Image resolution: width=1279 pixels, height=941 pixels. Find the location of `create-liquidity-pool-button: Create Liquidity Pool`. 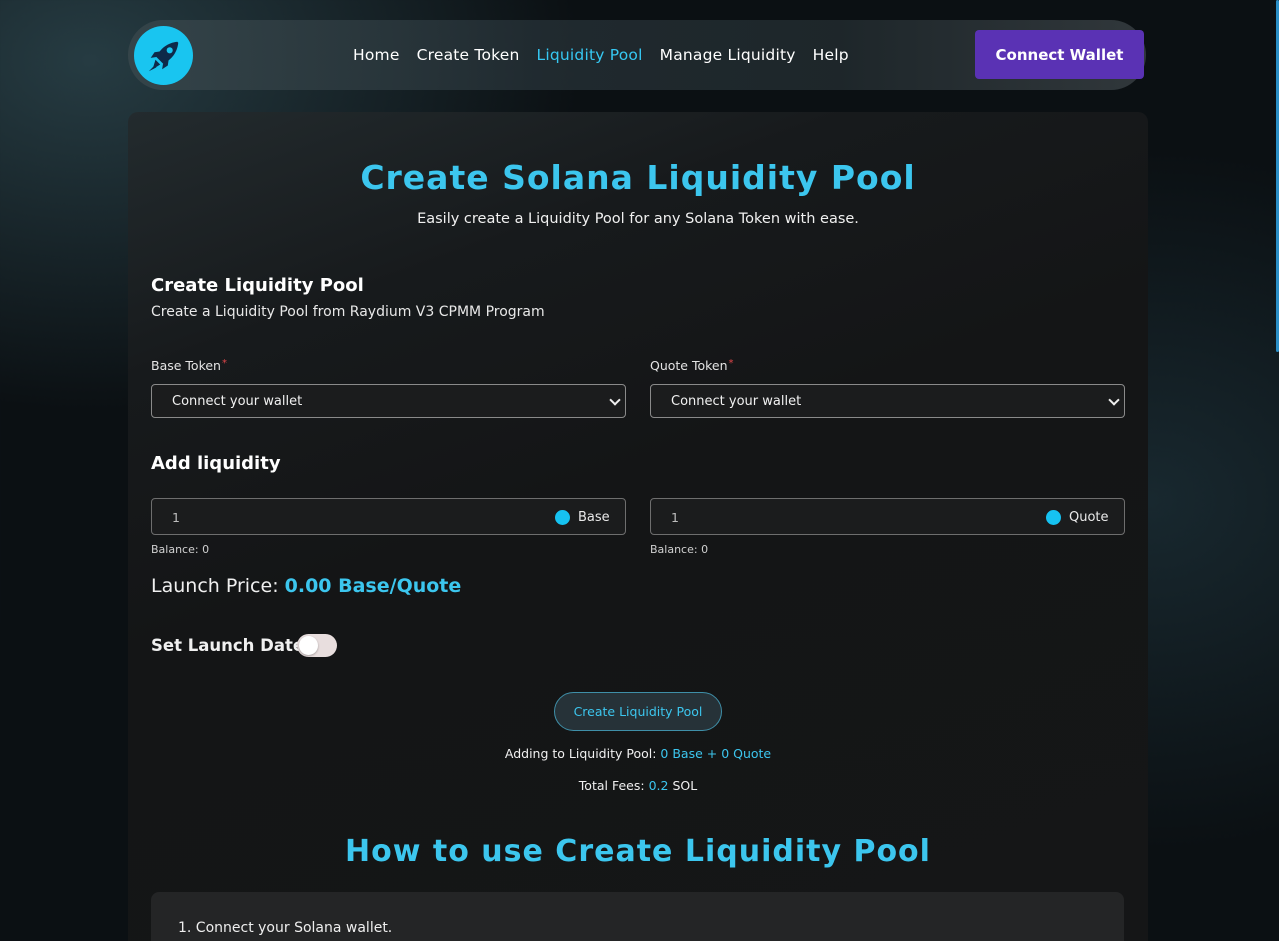

create-liquidity-pool-button: Create Liquidity Pool is located at coordinates (638, 711).